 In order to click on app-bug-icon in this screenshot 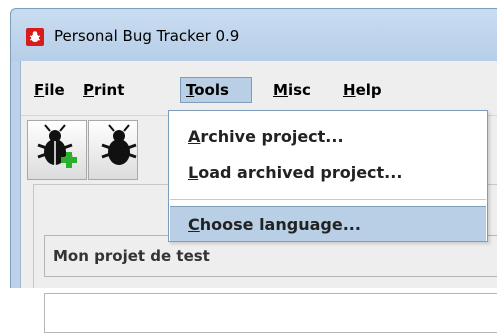, I will do `click(35, 37)`.